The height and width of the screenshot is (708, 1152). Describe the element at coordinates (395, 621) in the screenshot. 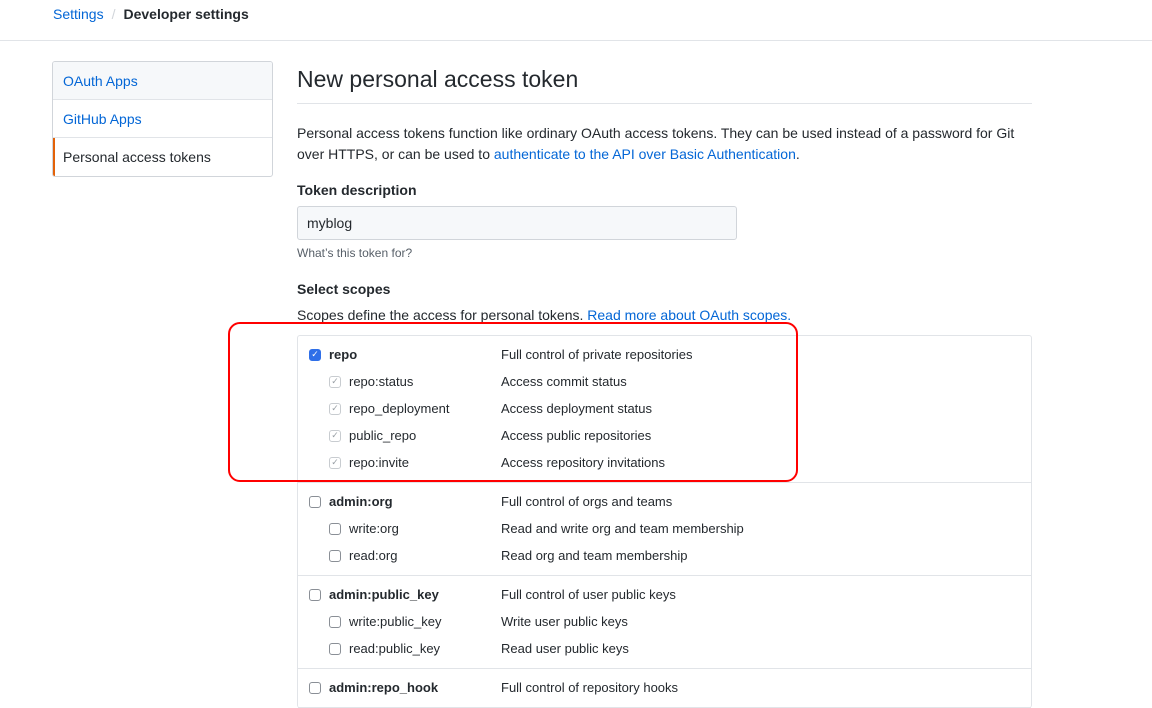

I see `scope-name: write:public_key` at that location.